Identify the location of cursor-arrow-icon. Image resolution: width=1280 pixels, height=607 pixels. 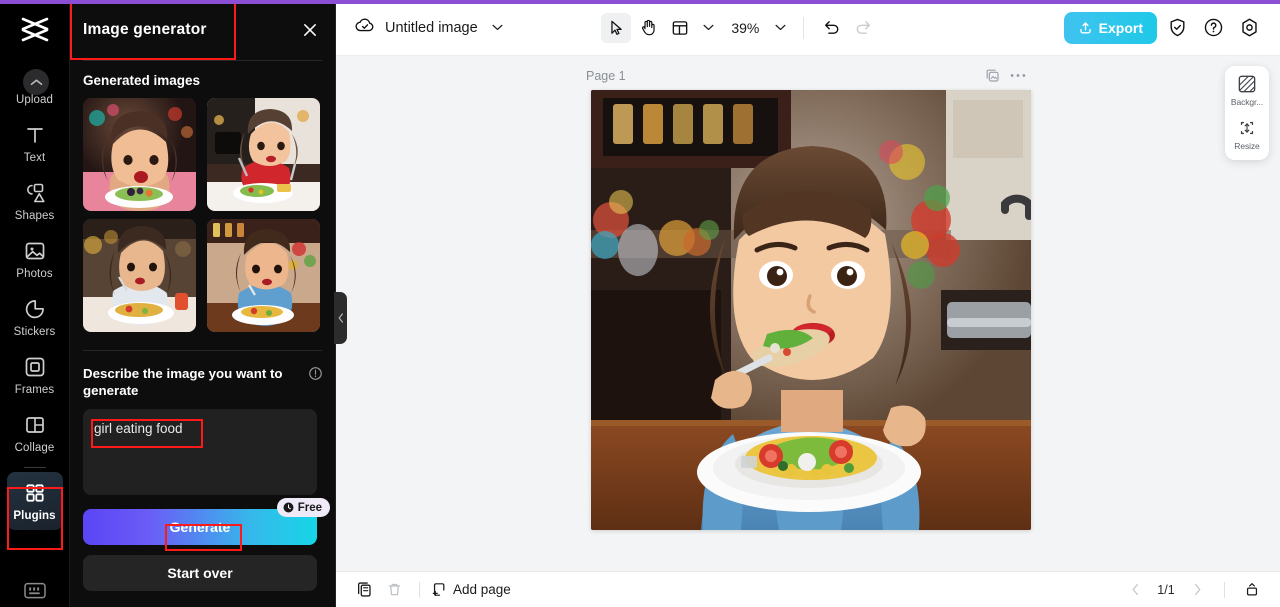
(617, 27).